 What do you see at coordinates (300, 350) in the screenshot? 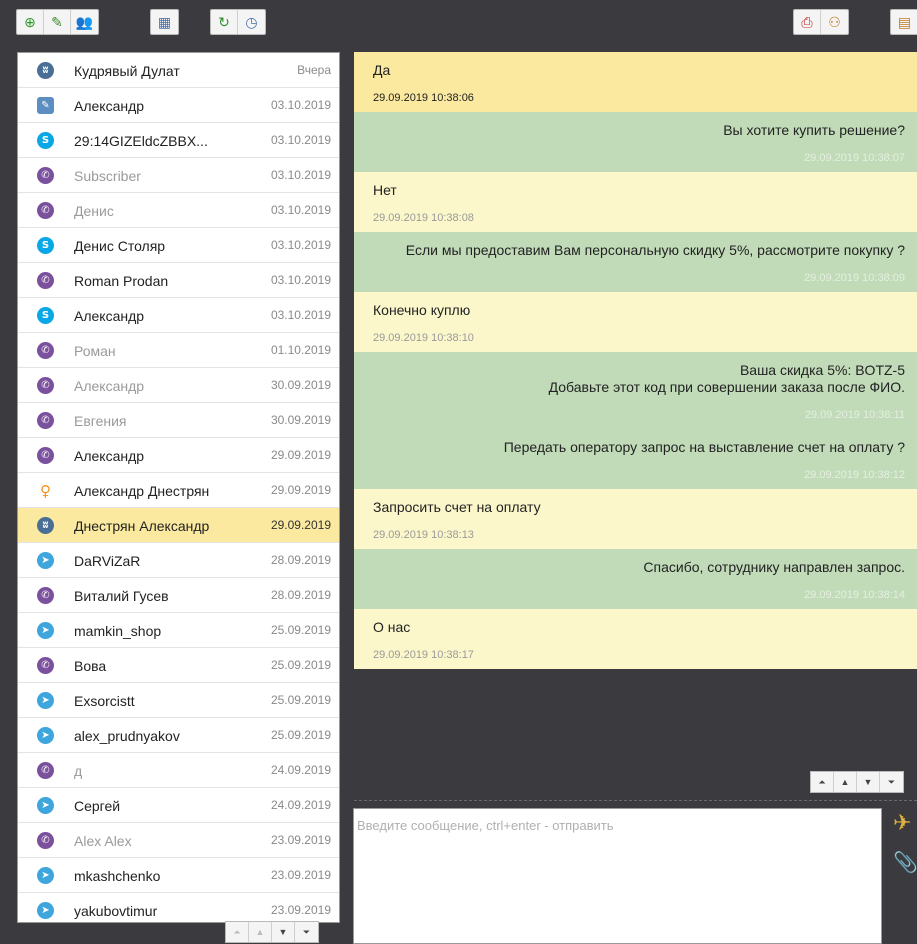
I see `contact-date: 01.10.2019` at bounding box center [300, 350].